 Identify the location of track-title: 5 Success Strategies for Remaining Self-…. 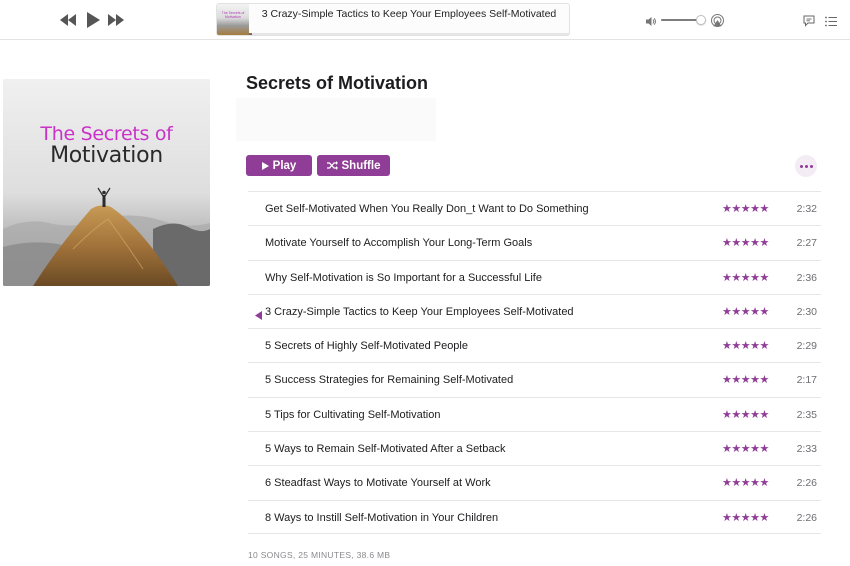
(389, 380).